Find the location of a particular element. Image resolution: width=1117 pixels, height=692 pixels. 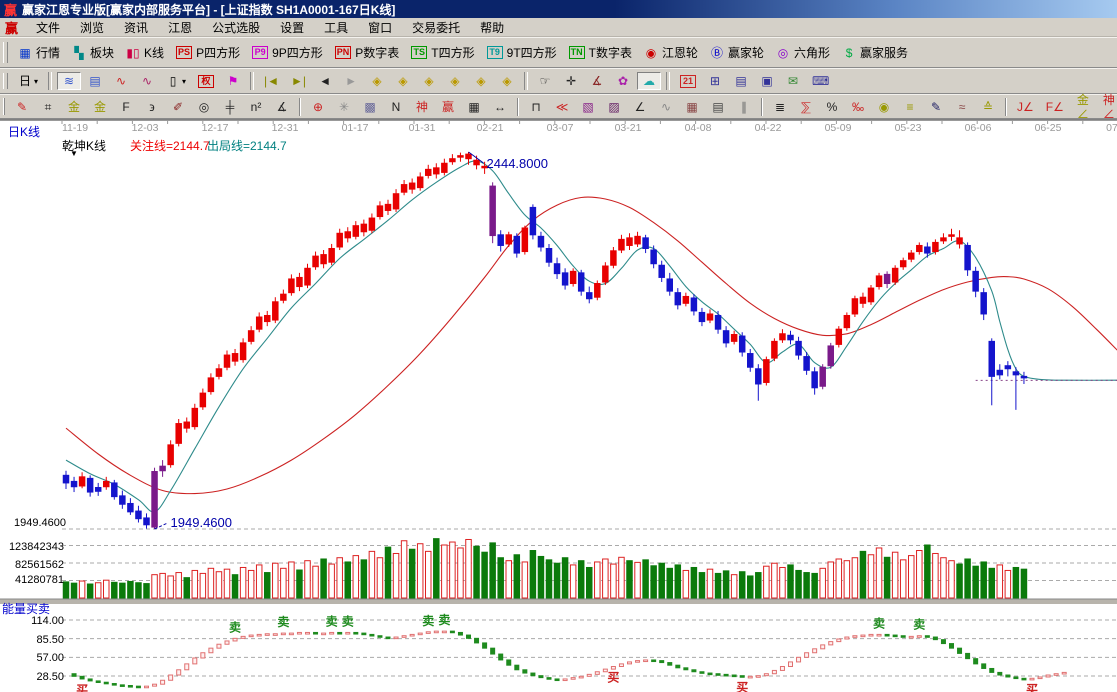

percent-line-button: ‰ is located at coordinates (858, 107).